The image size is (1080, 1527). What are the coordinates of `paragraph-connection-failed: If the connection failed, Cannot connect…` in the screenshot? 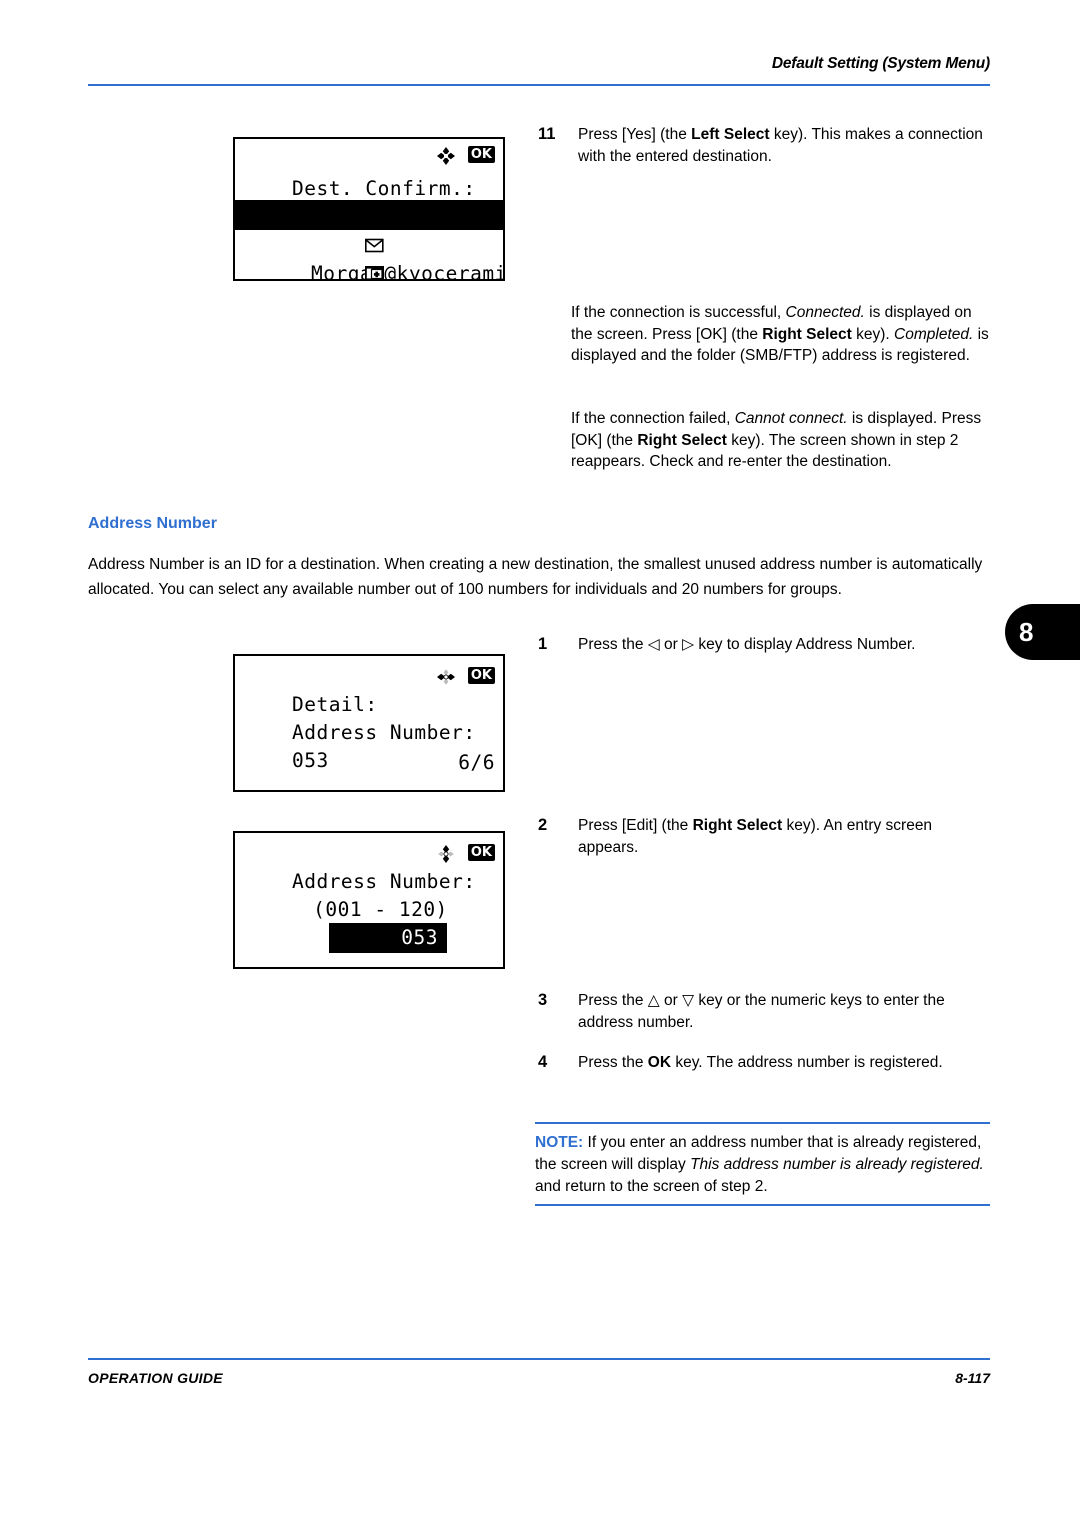 It's located at (776, 440).